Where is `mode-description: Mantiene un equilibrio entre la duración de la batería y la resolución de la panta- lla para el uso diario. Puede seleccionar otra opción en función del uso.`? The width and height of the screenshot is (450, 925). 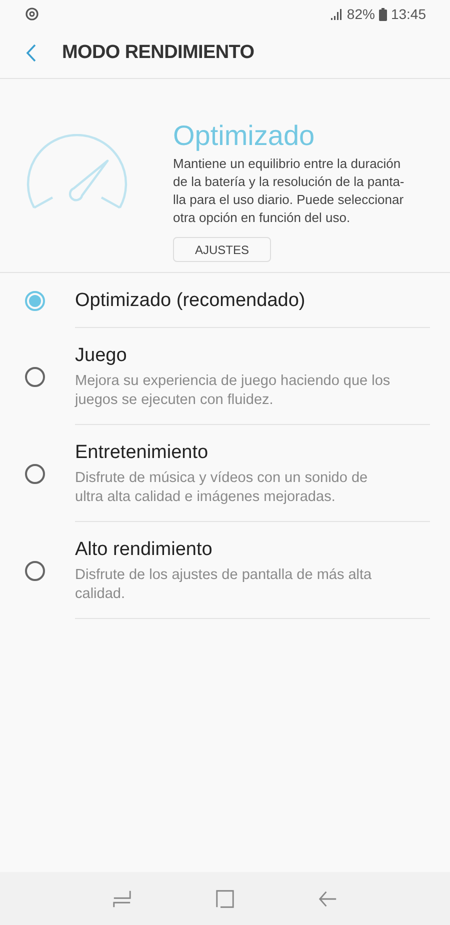
mode-description: Mantiene un equilibrio entre la duración de la batería y la resolución de la panta- lla para el uso diario. Puede seleccionar otra opción en función del uso. is located at coordinates (289, 191).